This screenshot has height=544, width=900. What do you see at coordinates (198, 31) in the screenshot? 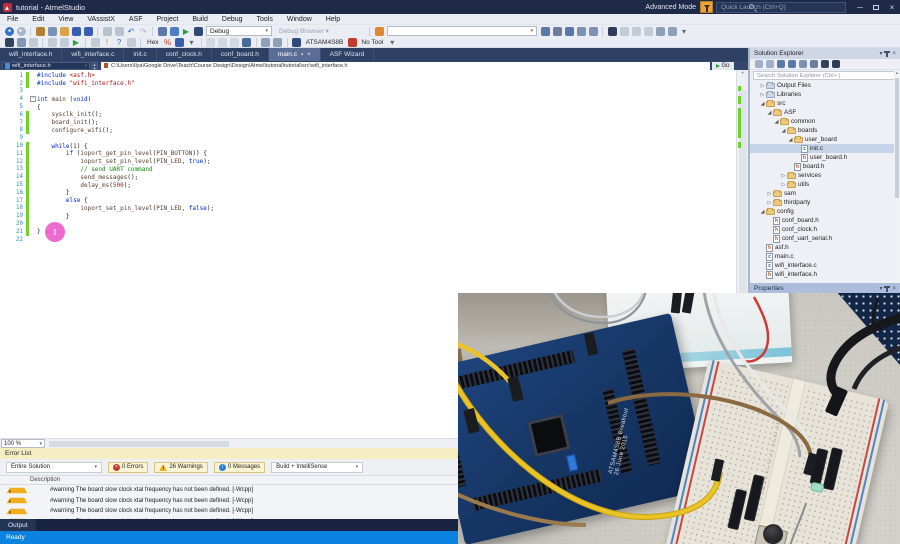
I see `attach-icon` at bounding box center [198, 31].